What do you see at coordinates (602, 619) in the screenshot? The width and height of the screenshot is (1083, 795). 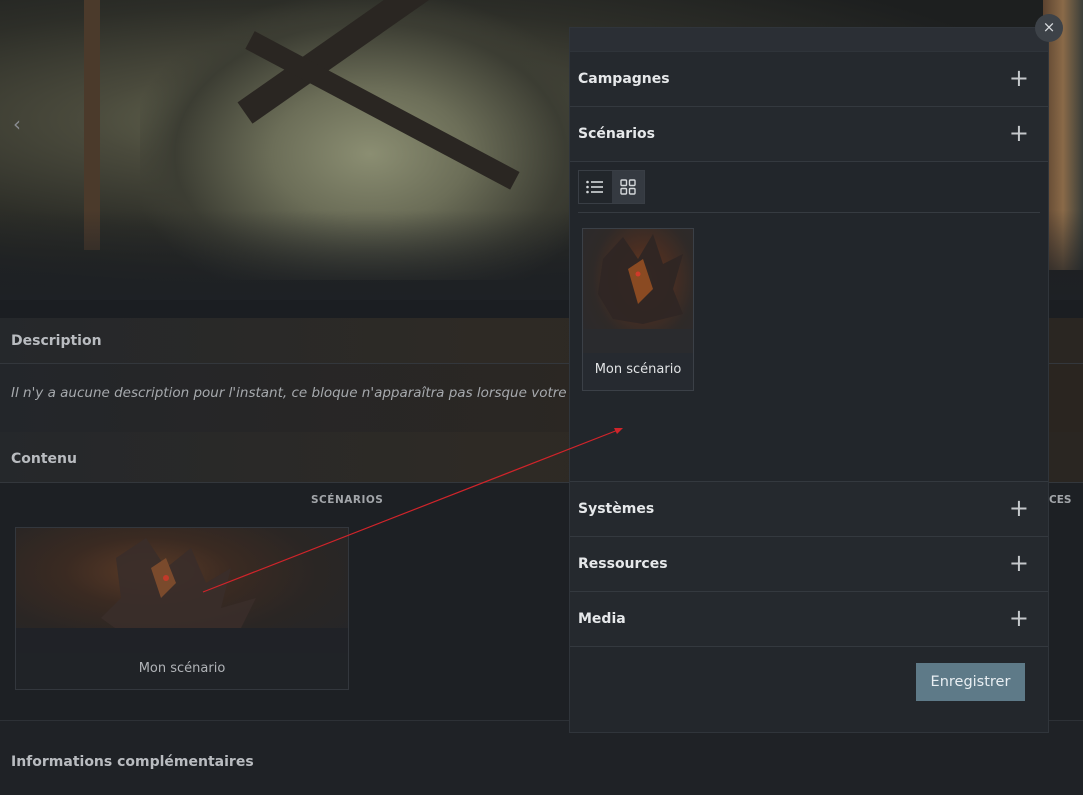 I see `accordion-label: Media` at bounding box center [602, 619].